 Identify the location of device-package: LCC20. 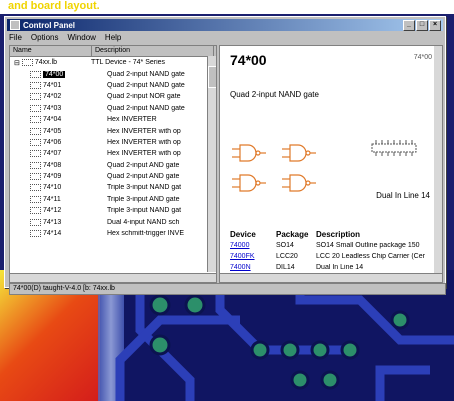
(287, 256).